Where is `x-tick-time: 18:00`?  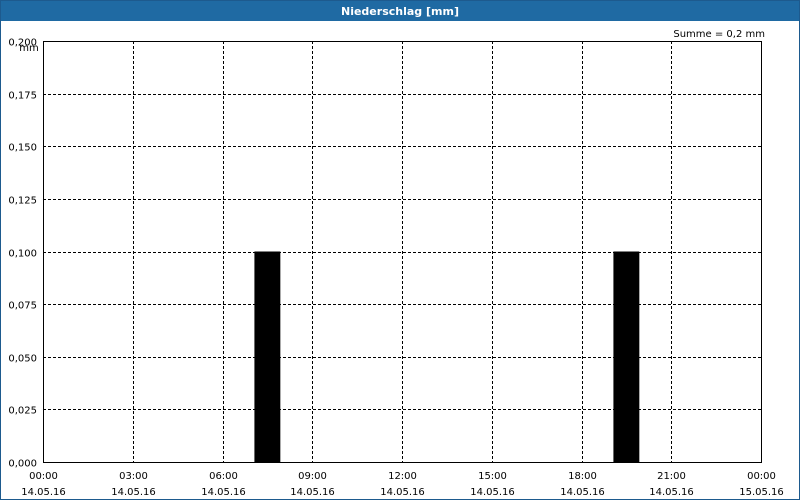
x-tick-time: 18:00 is located at coordinates (582, 476).